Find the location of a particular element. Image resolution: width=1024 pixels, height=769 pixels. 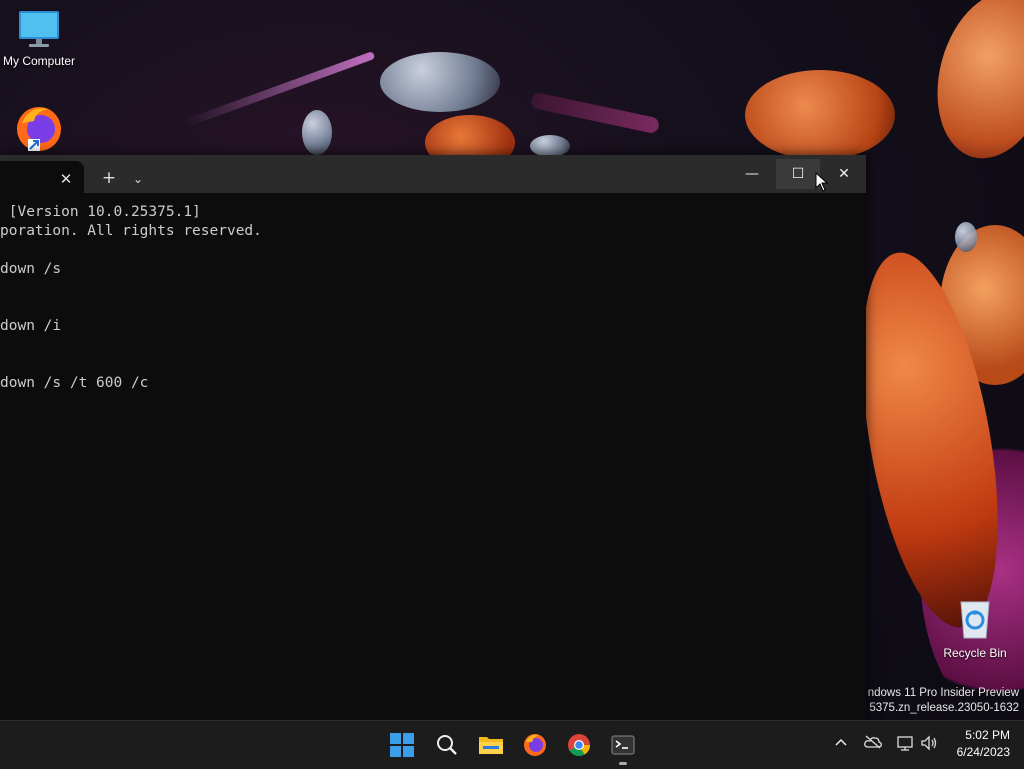

console-line: down /s is located at coordinates (31, 269).